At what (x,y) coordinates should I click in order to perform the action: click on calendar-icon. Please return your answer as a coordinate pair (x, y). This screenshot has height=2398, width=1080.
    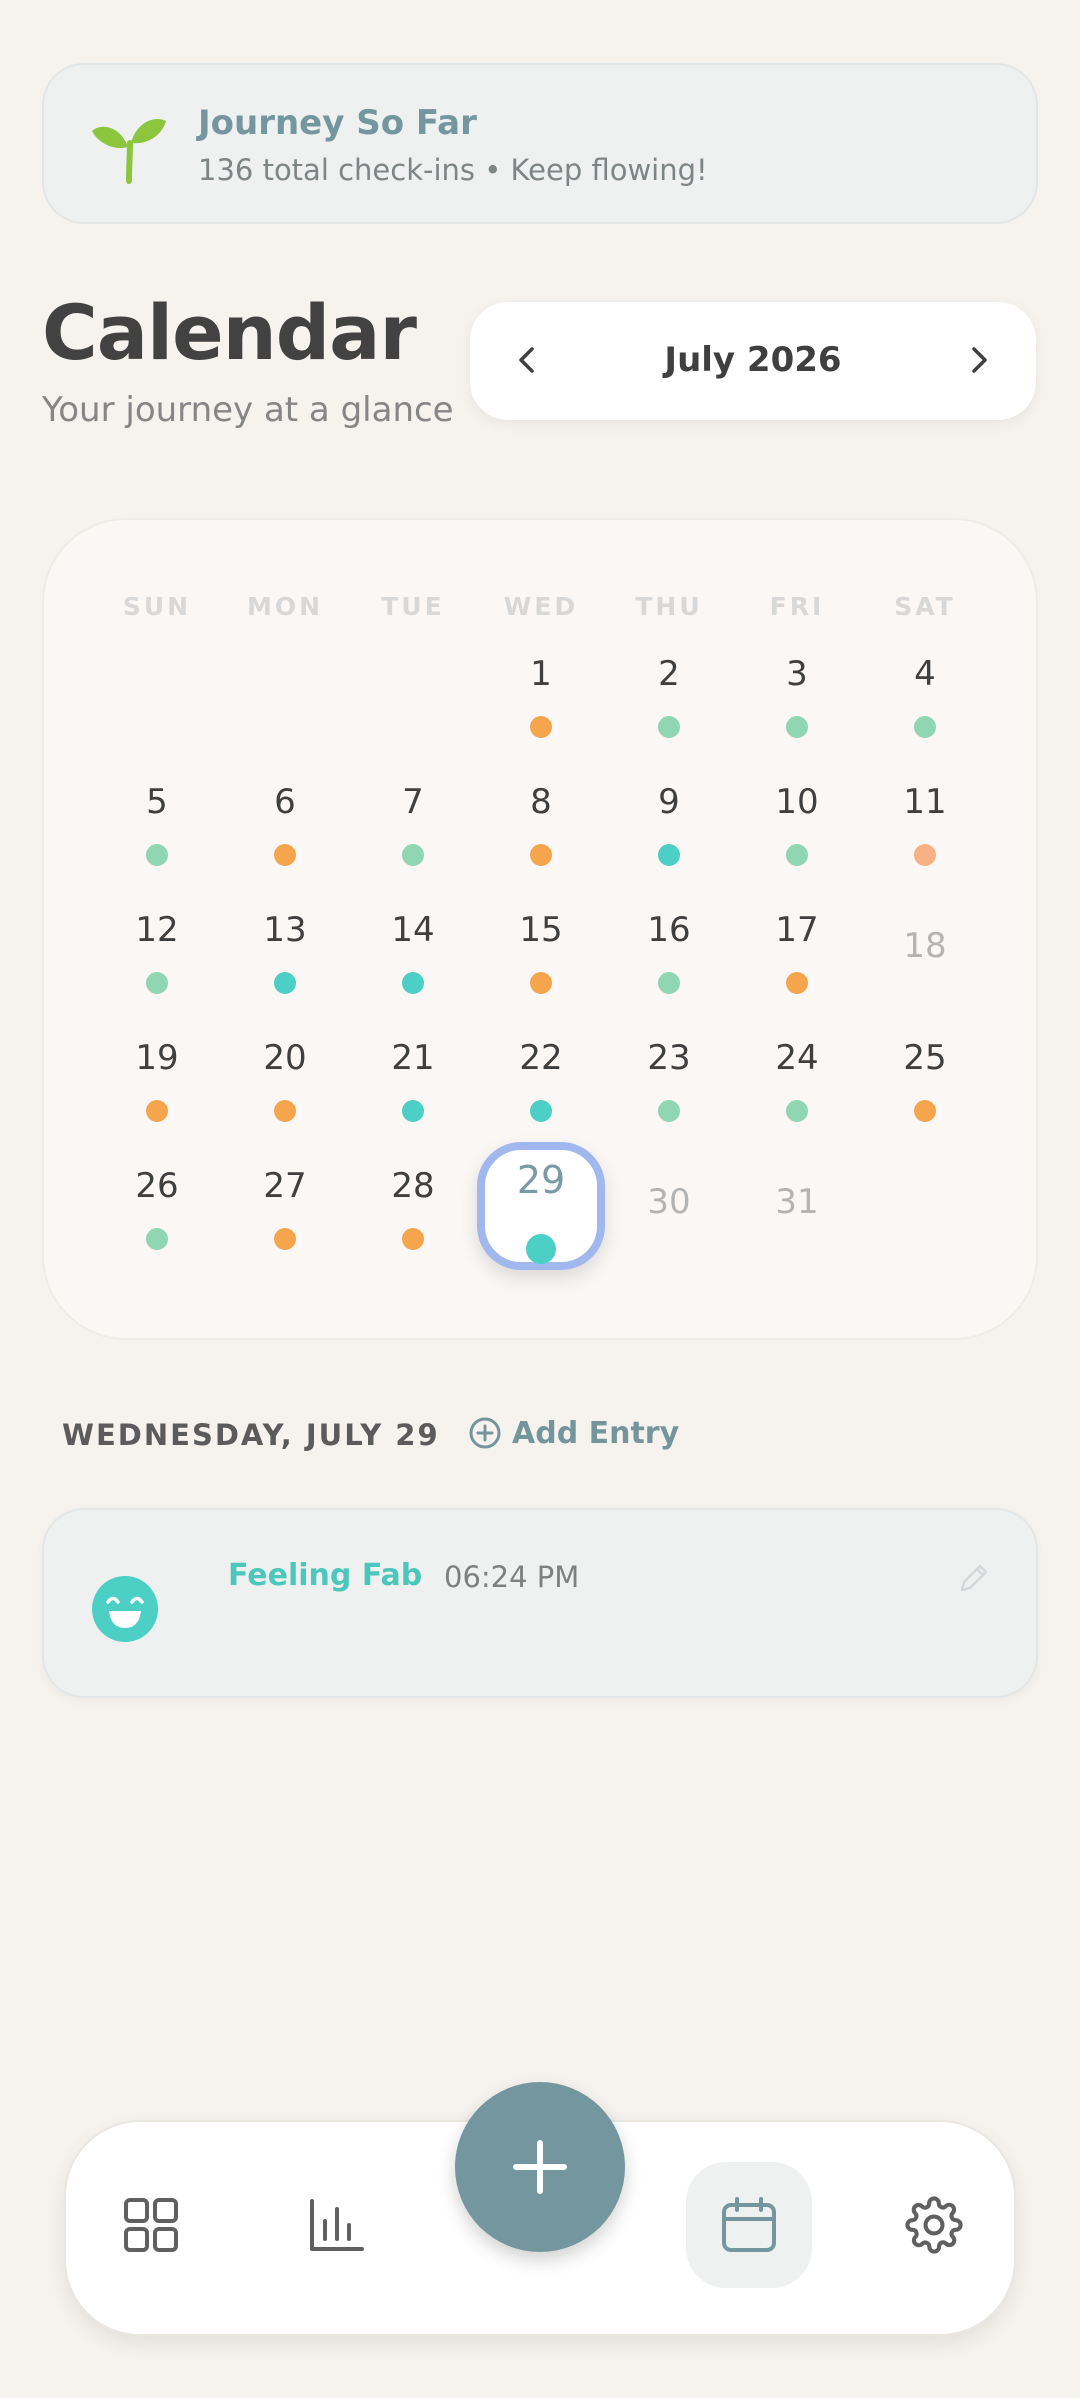
    Looking at the image, I should click on (749, 2224).